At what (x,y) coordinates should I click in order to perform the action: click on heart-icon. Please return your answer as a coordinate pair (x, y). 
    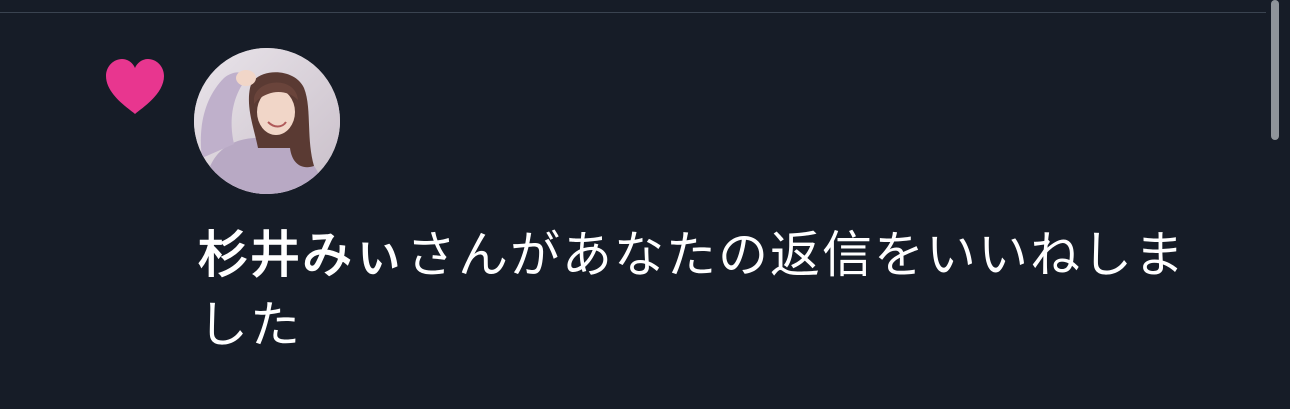
    Looking at the image, I should click on (135, 87).